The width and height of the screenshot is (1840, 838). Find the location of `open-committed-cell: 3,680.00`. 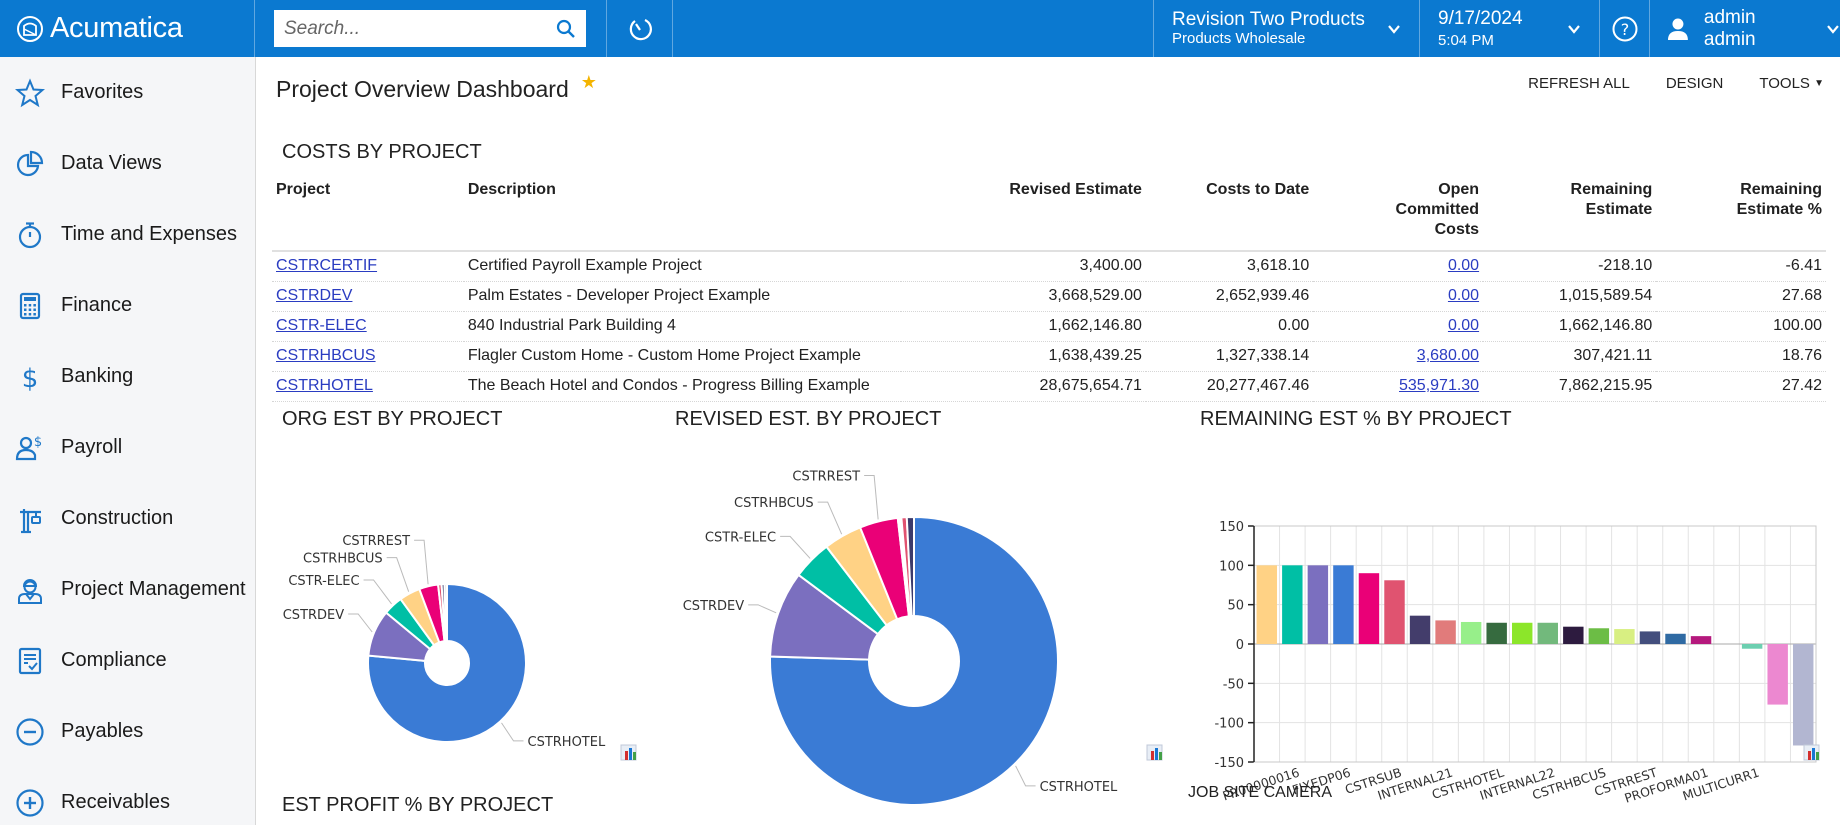

open-committed-cell: 3,680.00 is located at coordinates (1398, 356).